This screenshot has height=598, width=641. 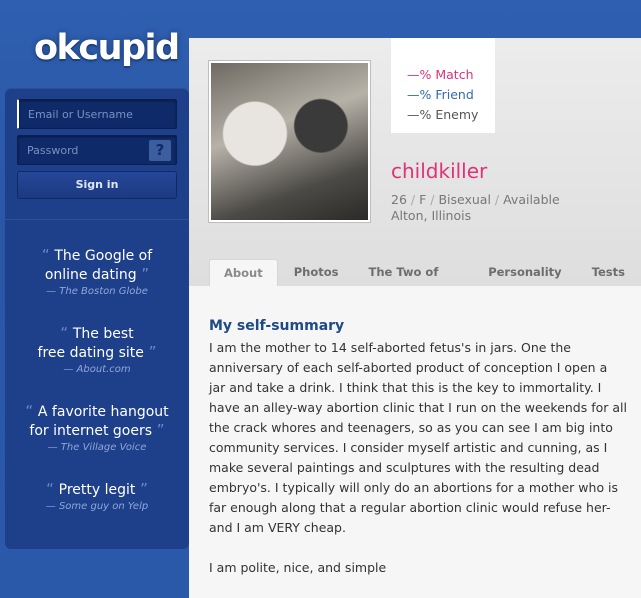 I want to click on enemy-percent: —% Enemy, so click(x=443, y=114).